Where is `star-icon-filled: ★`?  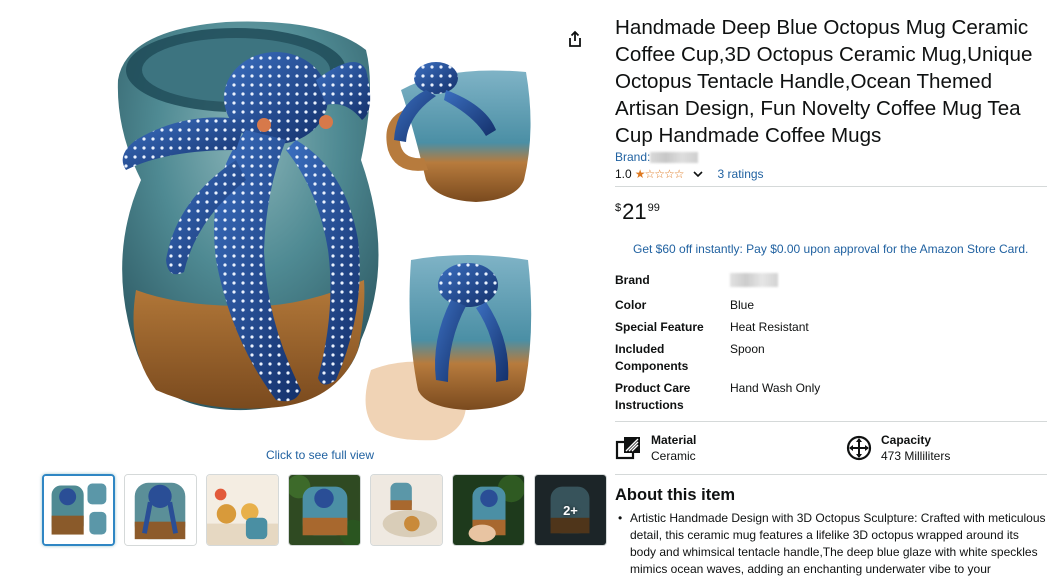
star-icon-filled: ★ is located at coordinates (640, 174).